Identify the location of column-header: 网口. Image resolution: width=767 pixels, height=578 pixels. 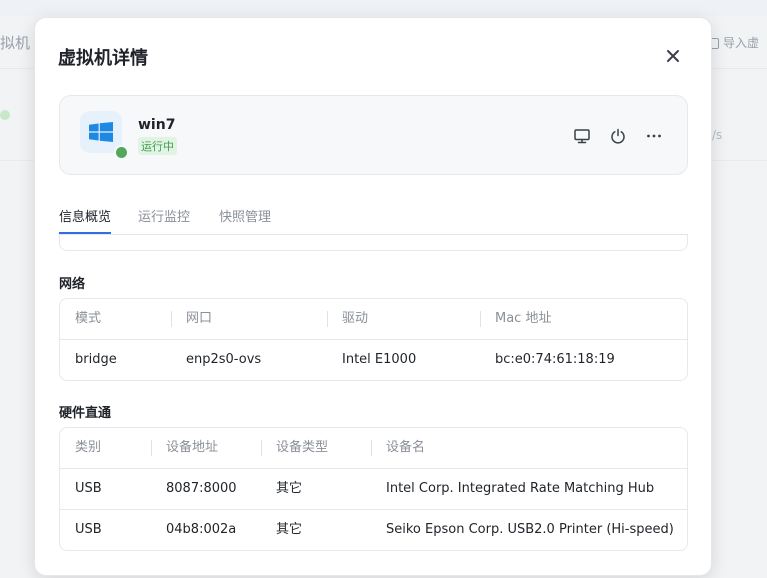
(199, 318).